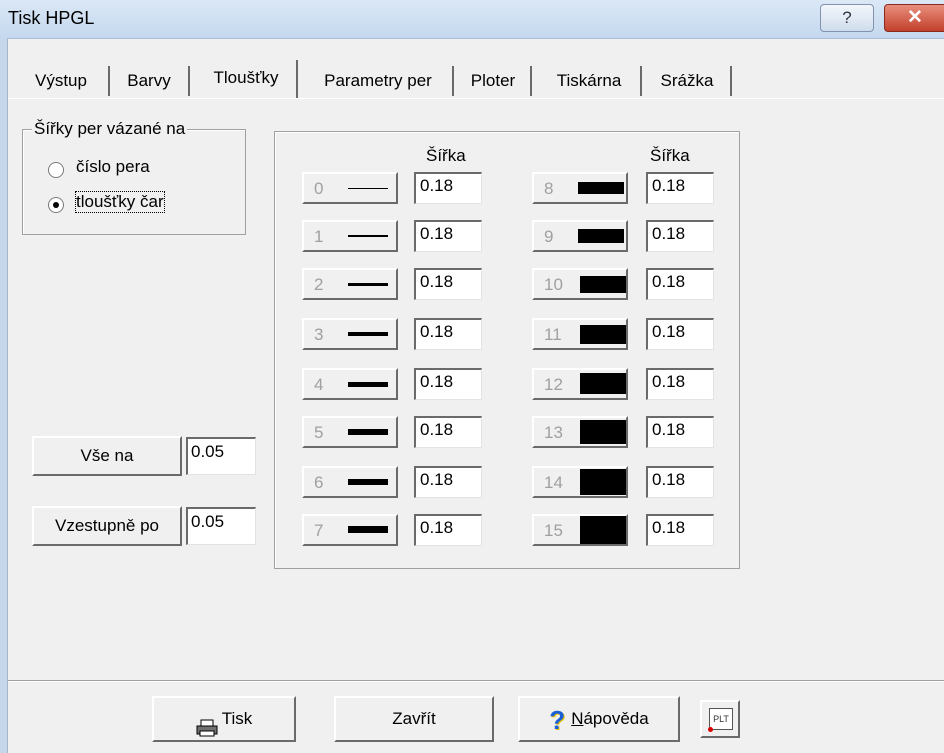  I want to click on pen-number: 15, so click(553, 530).